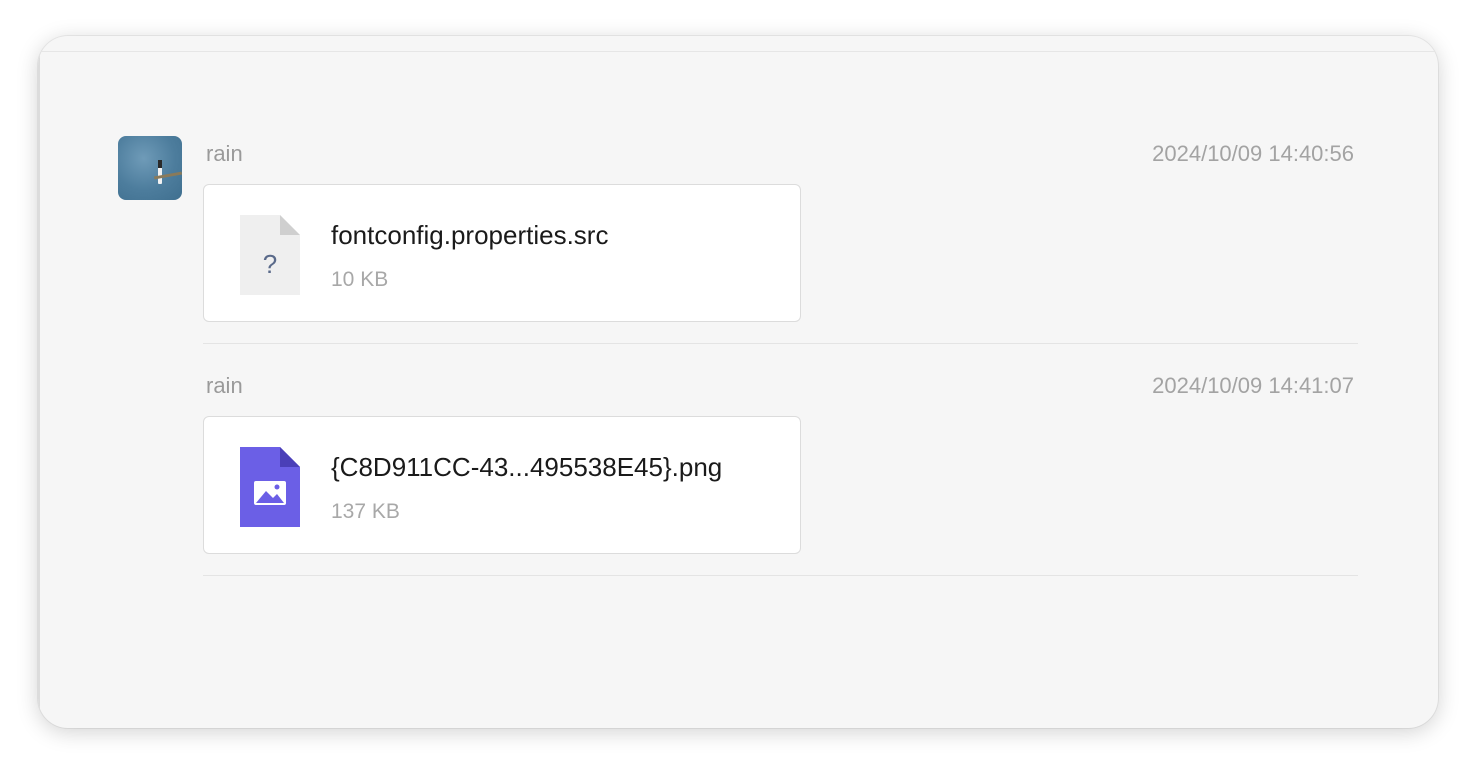  I want to click on file-attachment-card: {C8D911CC-43...495538E45}.png 137 KB, so click(502, 485).